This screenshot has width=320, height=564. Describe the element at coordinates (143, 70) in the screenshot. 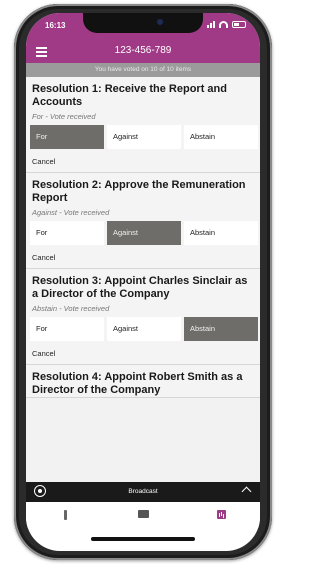

I see `vote-progress-banner: You have voted on 10 of 10 items` at that location.